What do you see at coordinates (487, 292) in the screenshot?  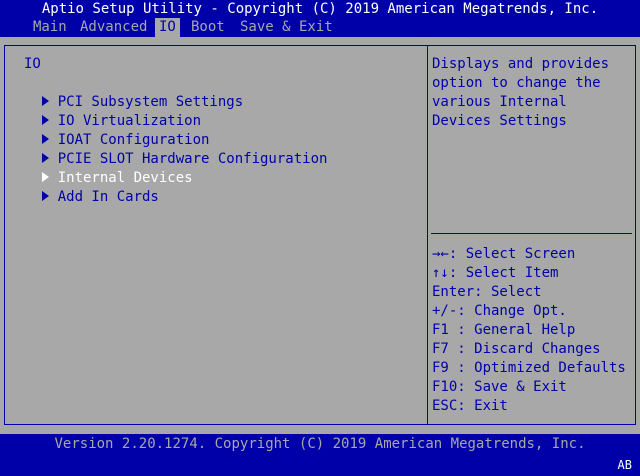 I see `key-hint-enter: Enter: Select` at bounding box center [487, 292].